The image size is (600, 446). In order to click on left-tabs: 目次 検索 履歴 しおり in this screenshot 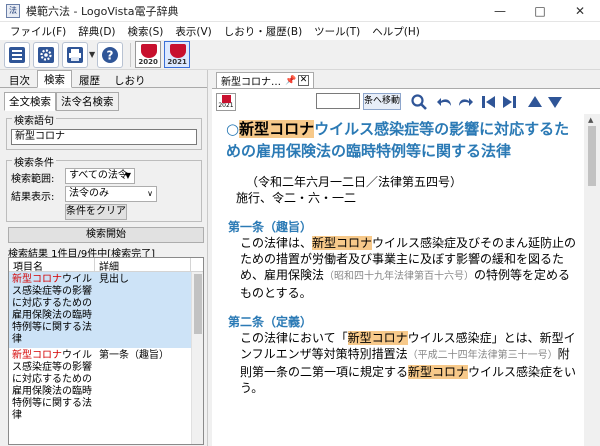, I will do `click(103, 79)`.